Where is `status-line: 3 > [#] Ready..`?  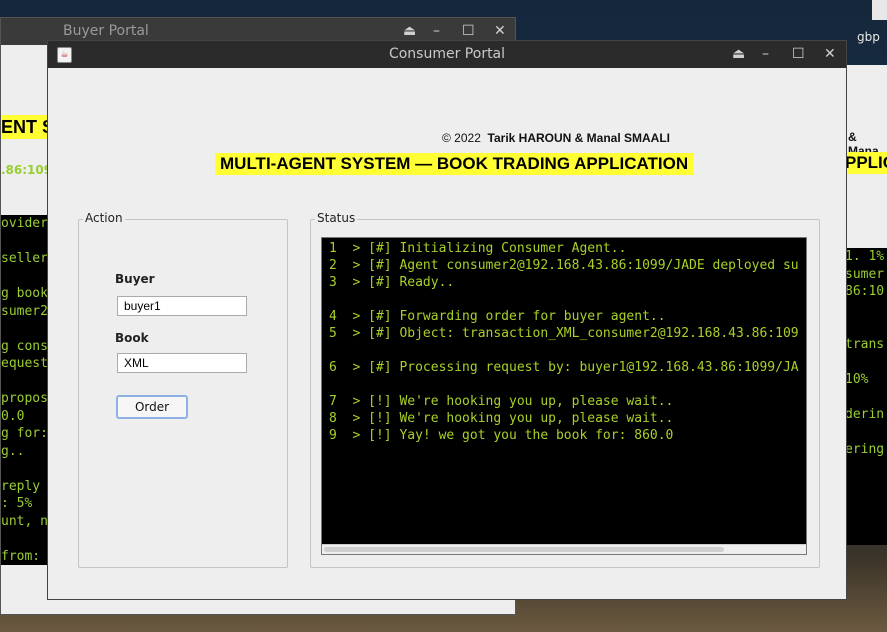
status-line: 3 > [#] Ready.. is located at coordinates (392, 282).